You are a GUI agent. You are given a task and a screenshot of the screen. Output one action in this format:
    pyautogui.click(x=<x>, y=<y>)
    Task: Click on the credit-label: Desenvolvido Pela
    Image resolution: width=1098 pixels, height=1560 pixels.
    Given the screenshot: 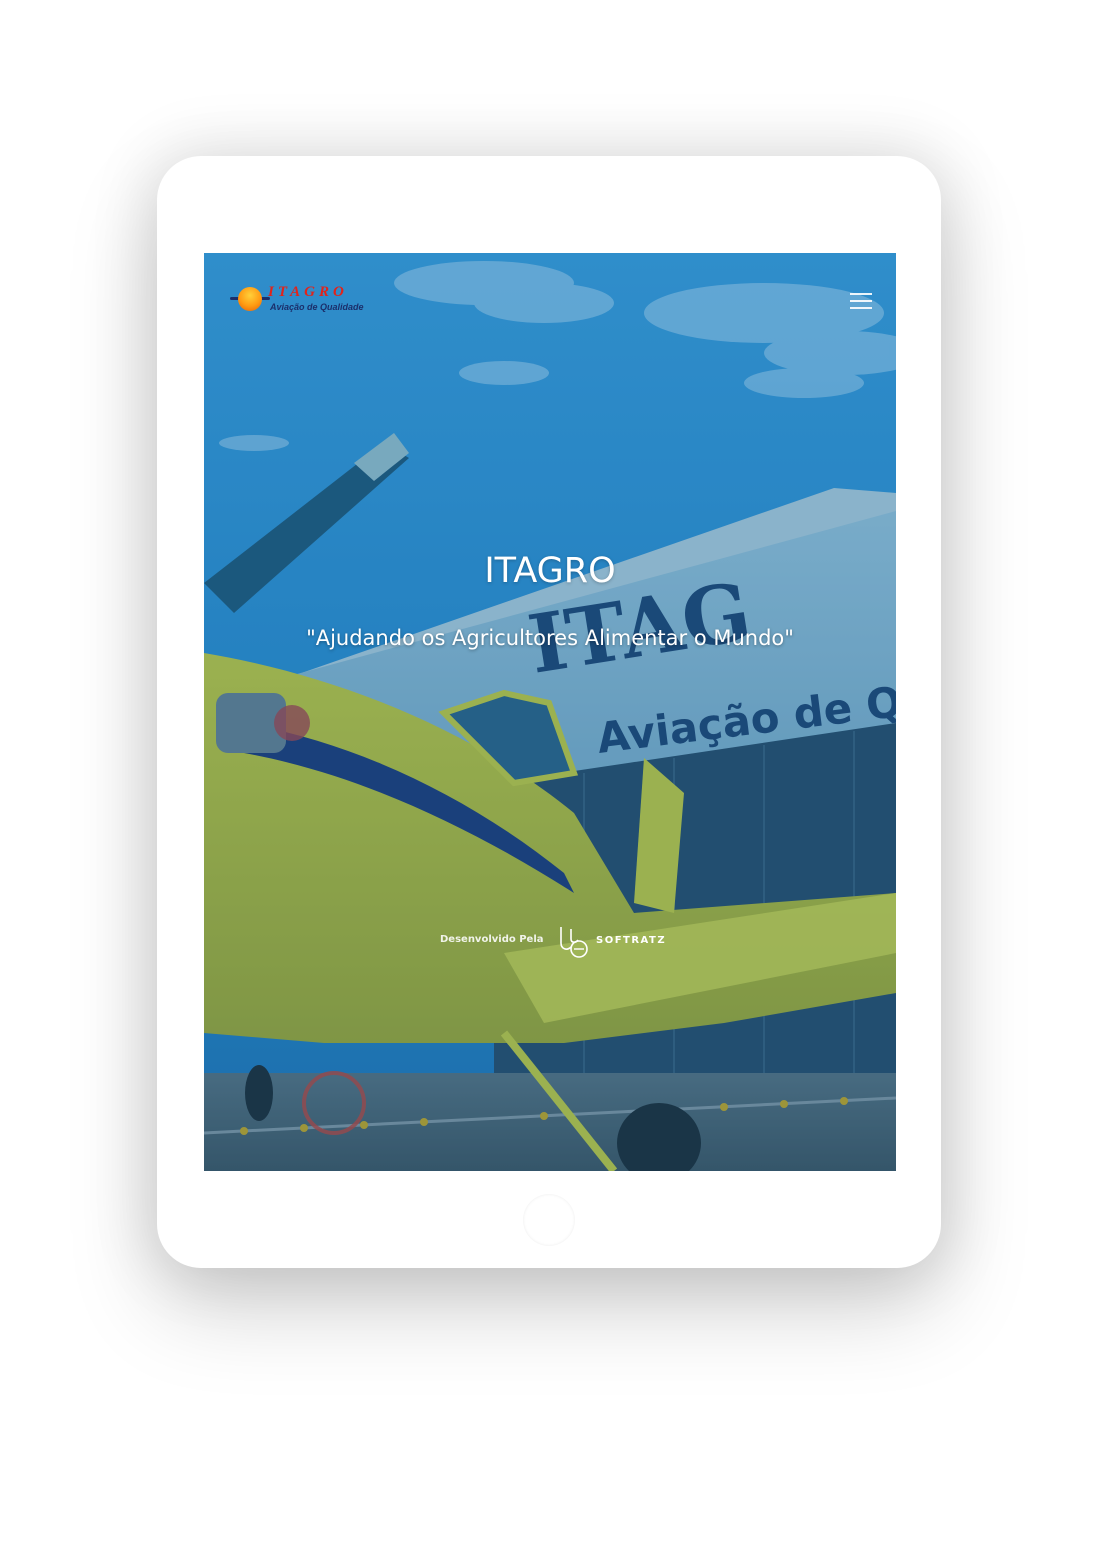 What is the action you would take?
    pyautogui.click(x=492, y=939)
    